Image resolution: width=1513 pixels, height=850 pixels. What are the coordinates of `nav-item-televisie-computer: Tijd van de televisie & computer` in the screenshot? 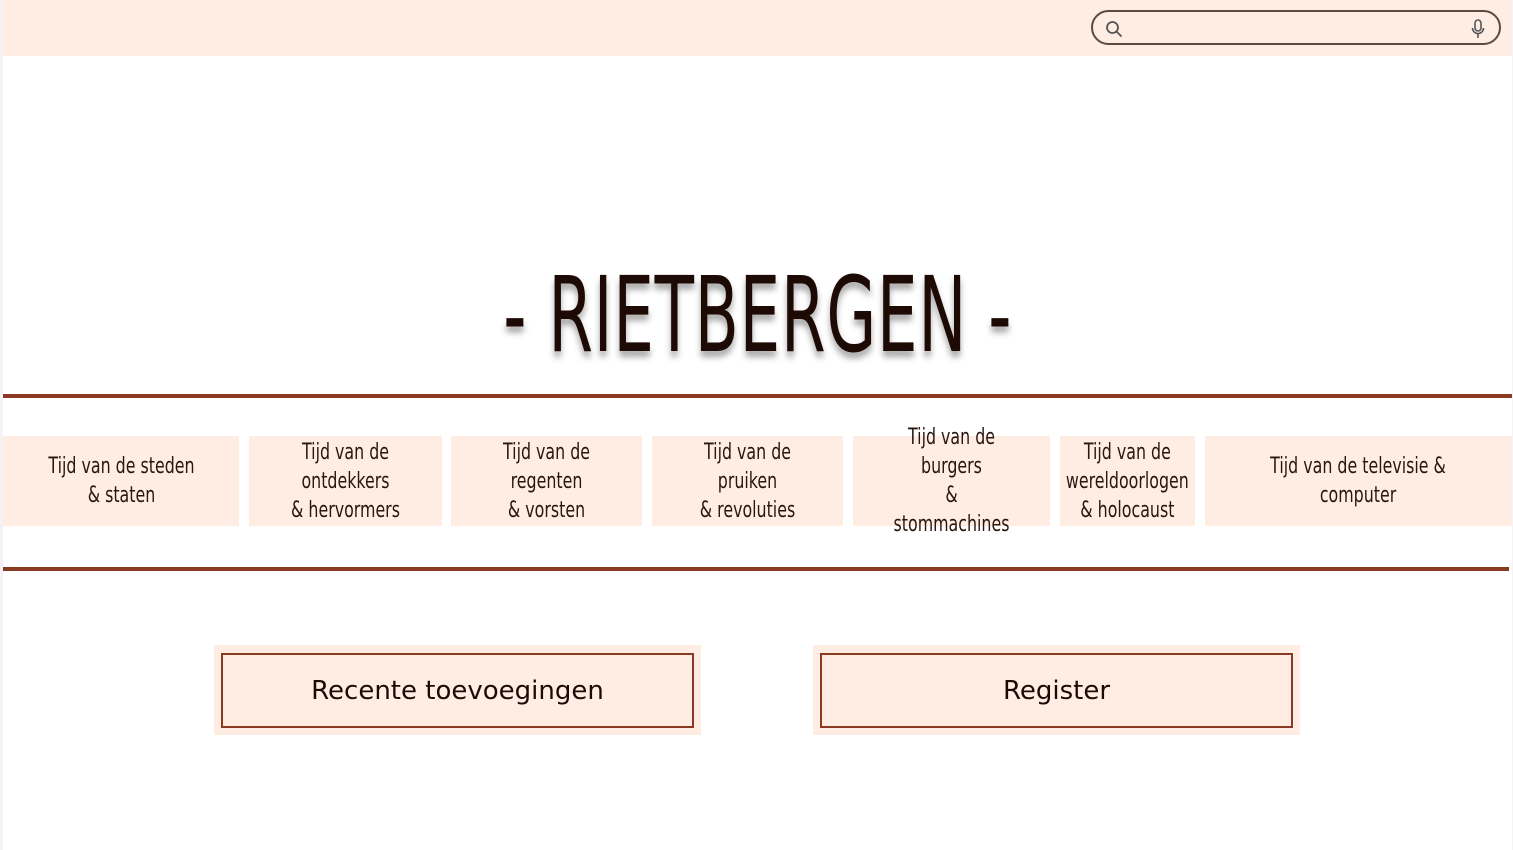 It's located at (1358, 481).